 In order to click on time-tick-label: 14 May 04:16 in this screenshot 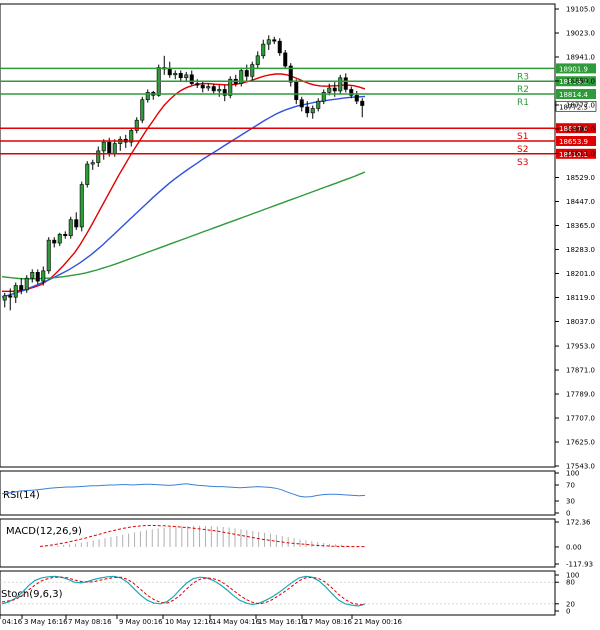, I will do `click(236, 622)`.